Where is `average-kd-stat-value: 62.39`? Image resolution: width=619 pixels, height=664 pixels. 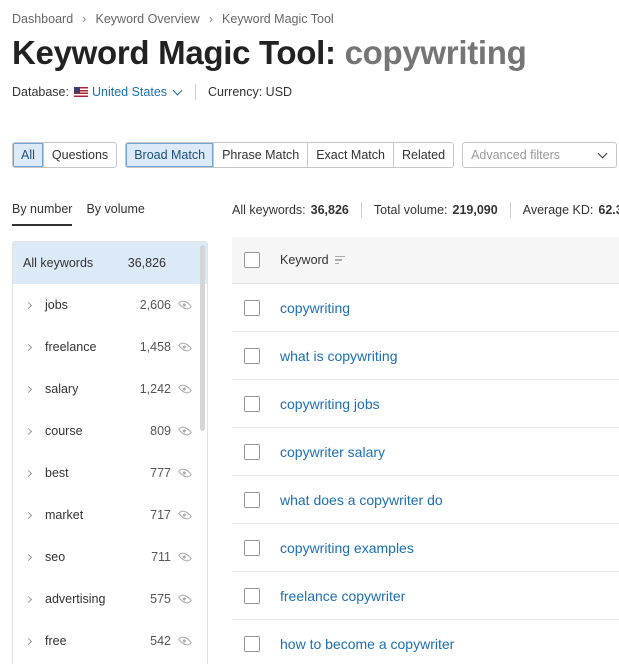
average-kd-stat-value: 62.39 is located at coordinates (608, 210).